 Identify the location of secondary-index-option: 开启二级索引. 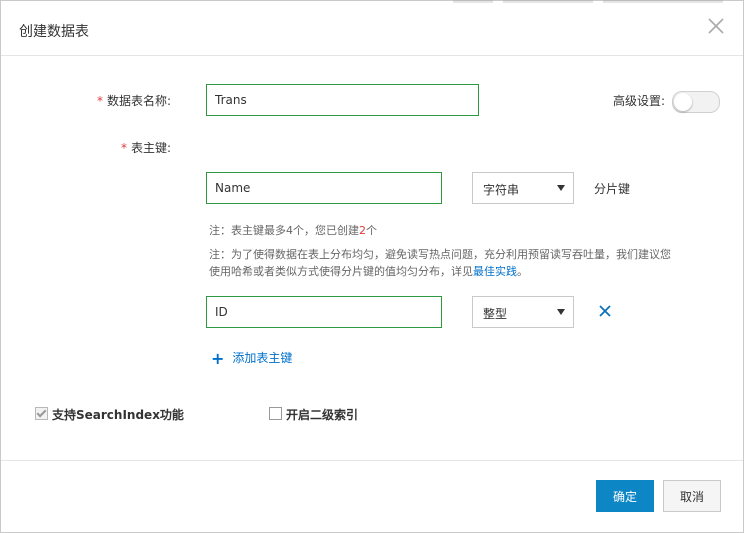
(313, 414).